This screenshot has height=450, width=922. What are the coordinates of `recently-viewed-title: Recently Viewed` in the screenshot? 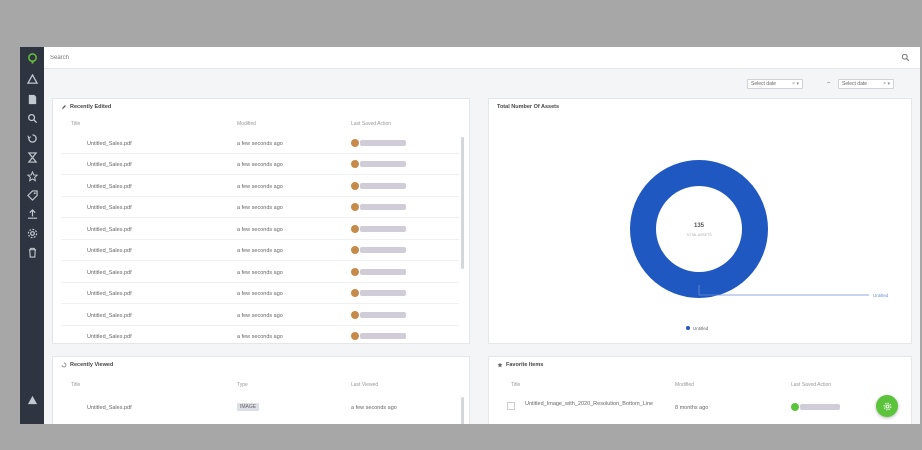 It's located at (92, 365).